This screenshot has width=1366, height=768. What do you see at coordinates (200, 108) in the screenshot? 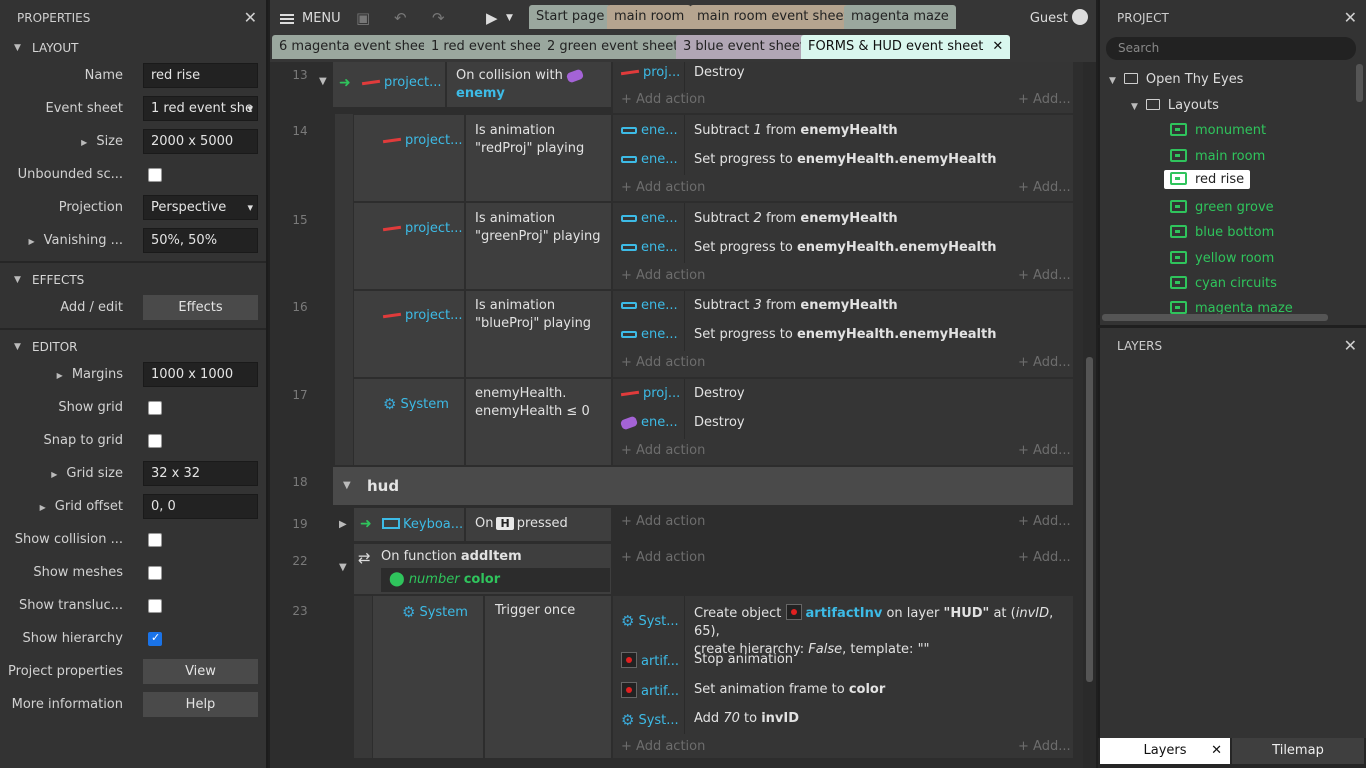
I see `event-sheet-select: 1 red event she` at bounding box center [200, 108].